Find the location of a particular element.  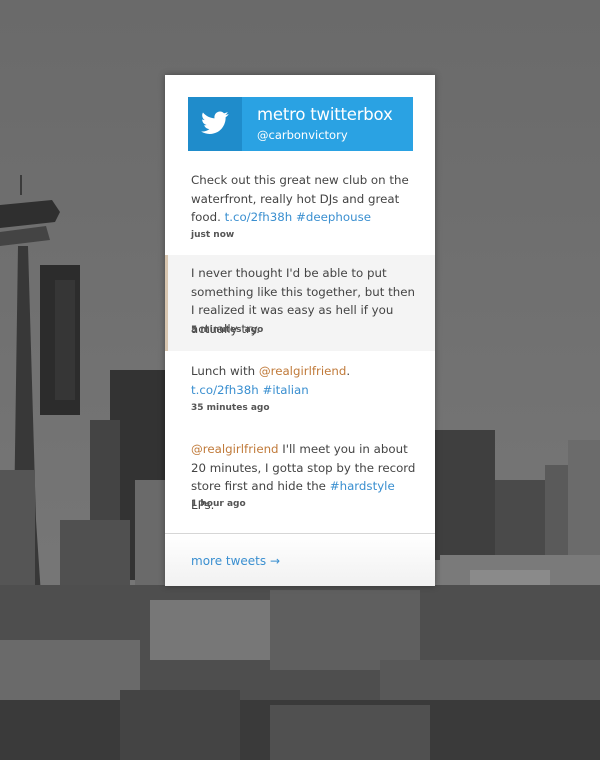

twitter-bird-icon is located at coordinates (215, 122).